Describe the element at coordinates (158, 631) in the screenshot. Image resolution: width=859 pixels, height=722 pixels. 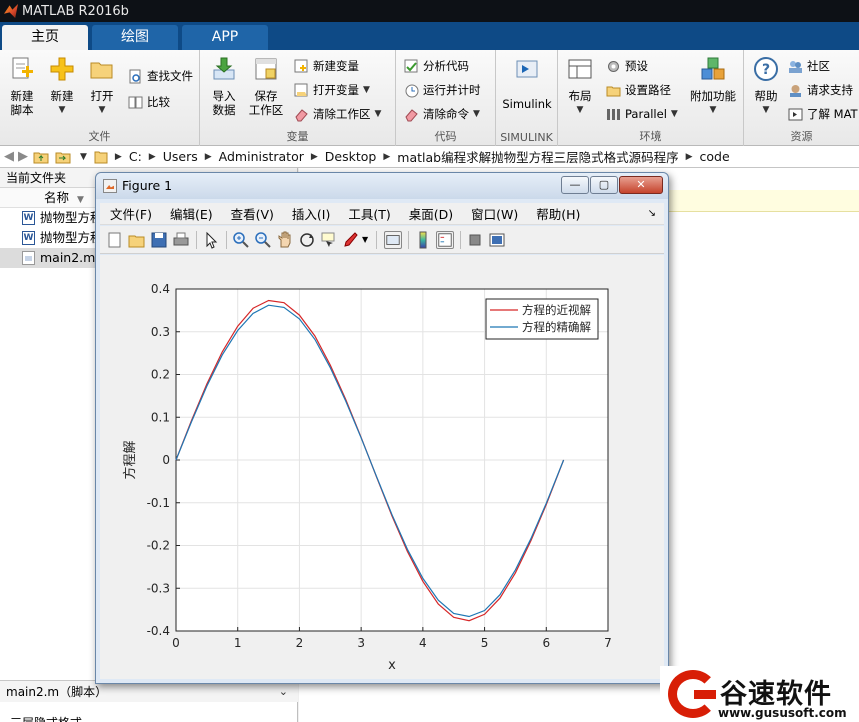
I see `y-tick-label: -0.4` at that location.